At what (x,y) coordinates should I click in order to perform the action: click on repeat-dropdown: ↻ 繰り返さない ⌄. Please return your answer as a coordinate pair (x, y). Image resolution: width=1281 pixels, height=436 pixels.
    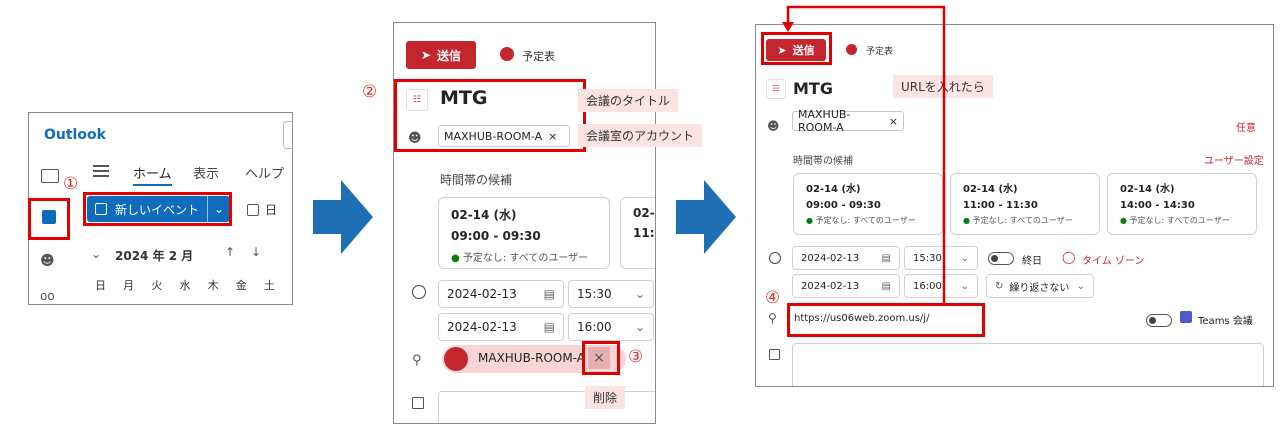
    Looking at the image, I should click on (1040, 286).